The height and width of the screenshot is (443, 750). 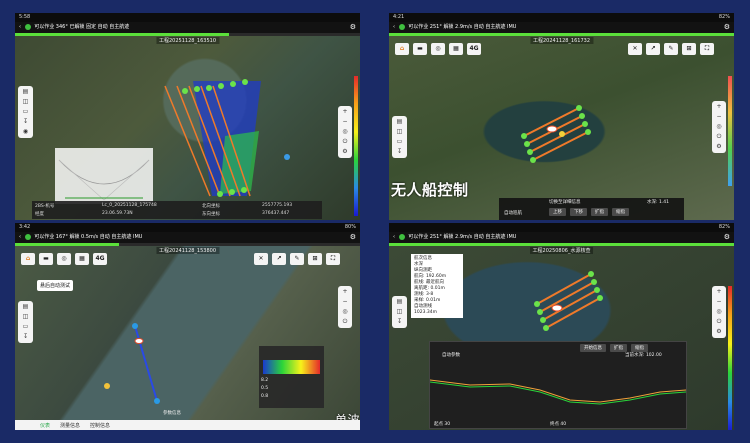 I want to click on table-cell: 376437.447, so click(x=276, y=213).